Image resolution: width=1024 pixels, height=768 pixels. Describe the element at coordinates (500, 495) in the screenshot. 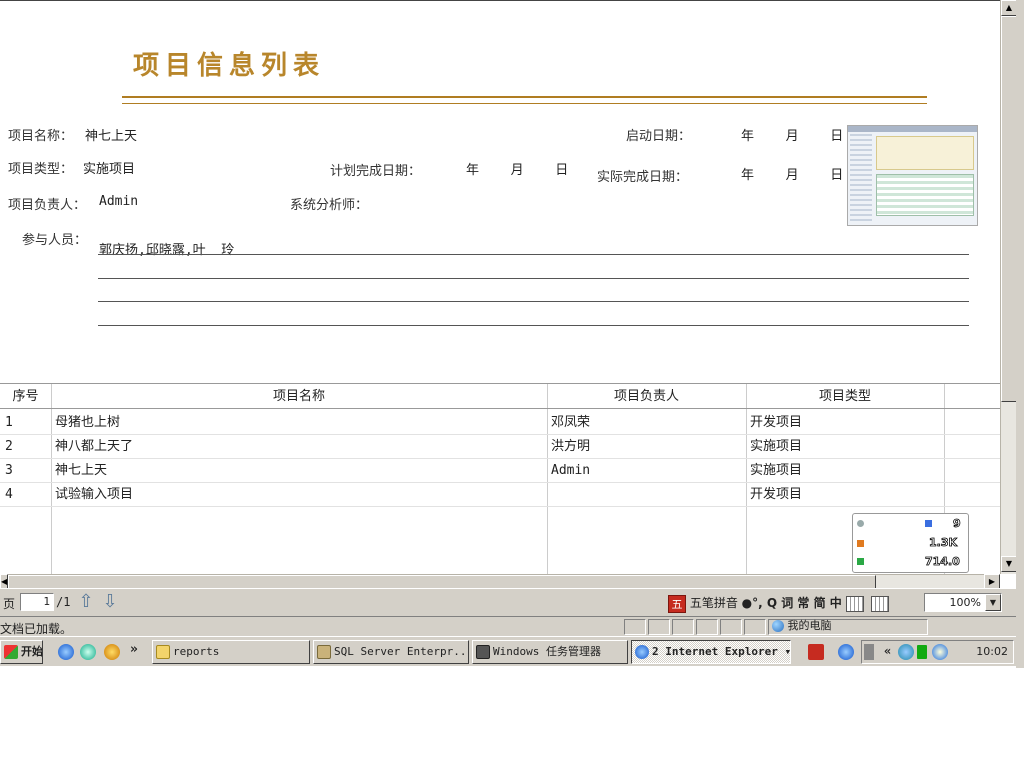

I see `table-row: 4 试验输入项目 开发项目` at that location.